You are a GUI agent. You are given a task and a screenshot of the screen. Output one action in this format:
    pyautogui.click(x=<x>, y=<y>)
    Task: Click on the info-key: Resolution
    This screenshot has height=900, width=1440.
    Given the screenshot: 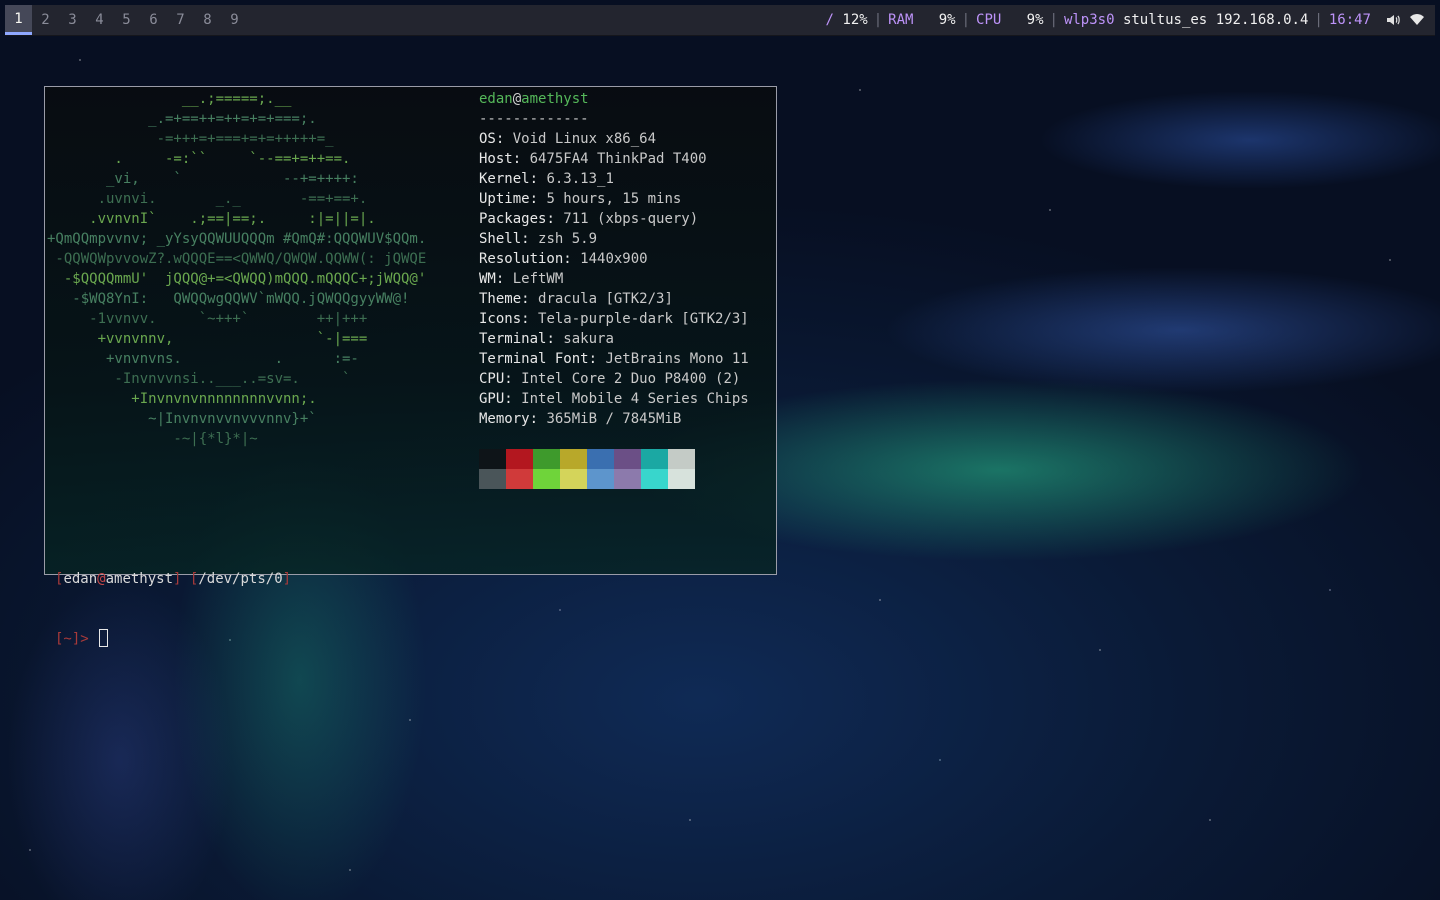 What is the action you would take?
    pyautogui.click(x=521, y=259)
    